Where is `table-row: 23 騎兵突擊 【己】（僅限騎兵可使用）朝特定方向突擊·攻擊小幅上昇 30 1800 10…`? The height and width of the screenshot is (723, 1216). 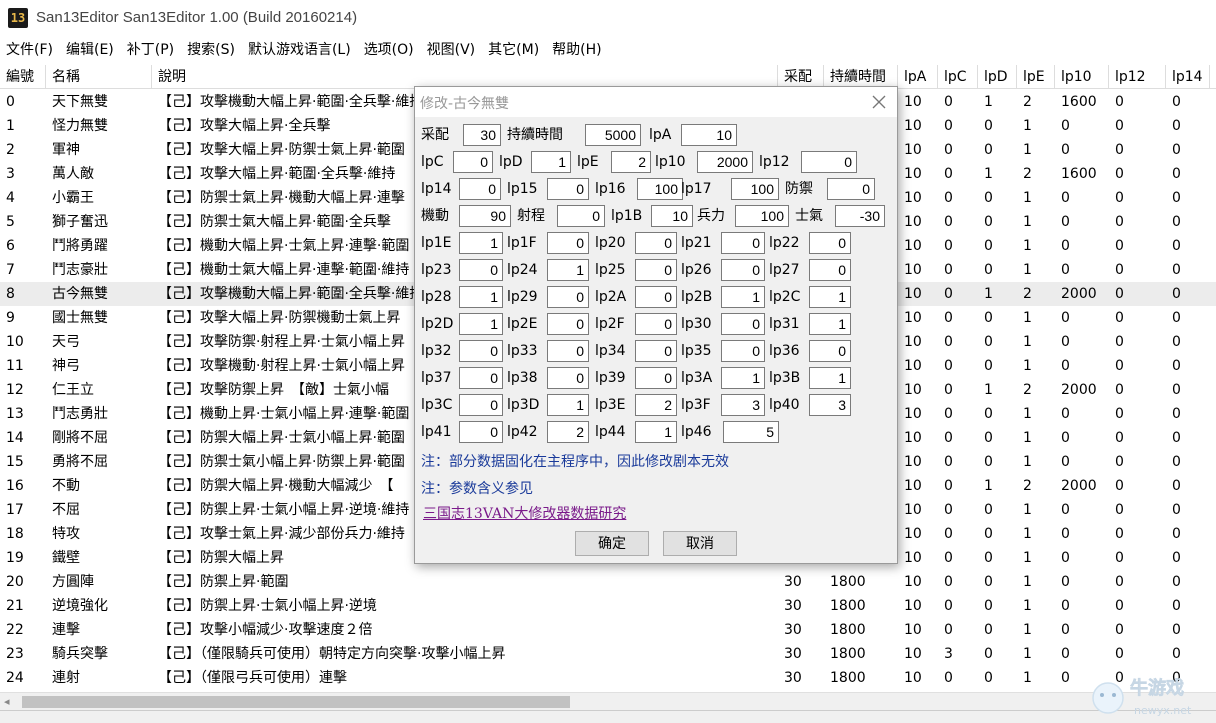
table-row: 23 騎兵突擊 【己】（僅限騎兵可使用）朝特定方向突擊·攻擊小幅上昇 30 1800 10… is located at coordinates (608, 654).